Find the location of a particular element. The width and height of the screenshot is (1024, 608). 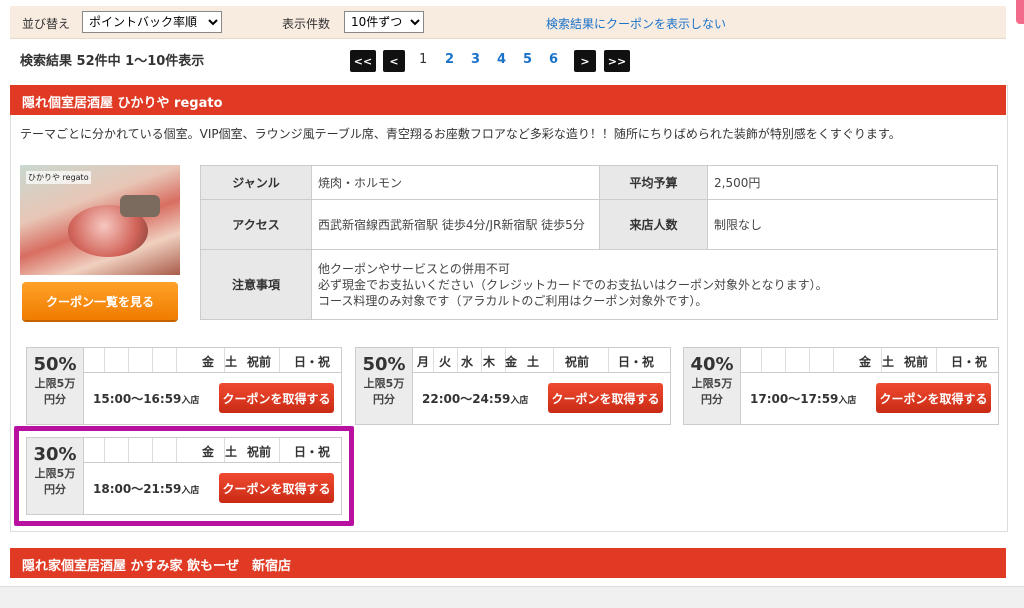

pagination-next-button: > is located at coordinates (585, 61).